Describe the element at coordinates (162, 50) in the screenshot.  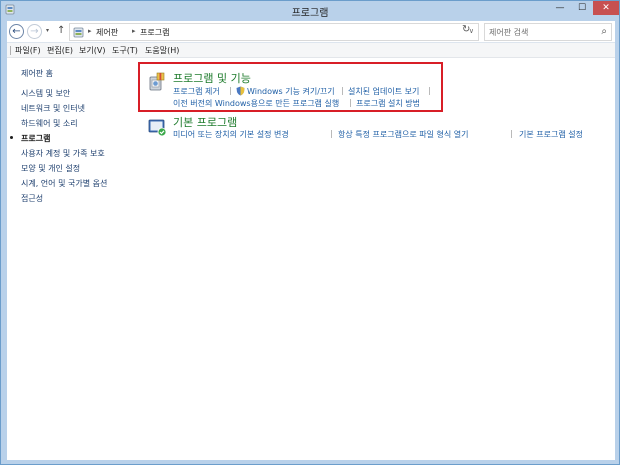
I see `menu-help: 도움말(H)` at that location.